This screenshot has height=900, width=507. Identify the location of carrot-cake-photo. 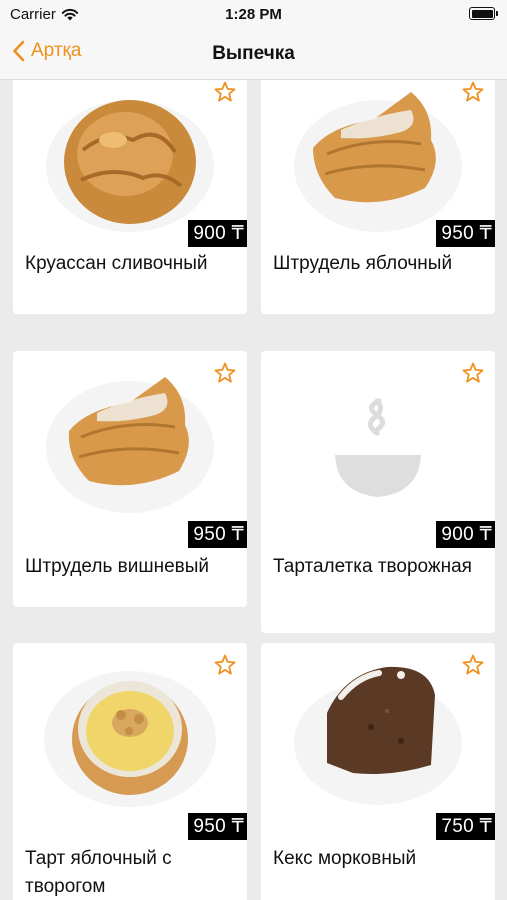
(378, 735).